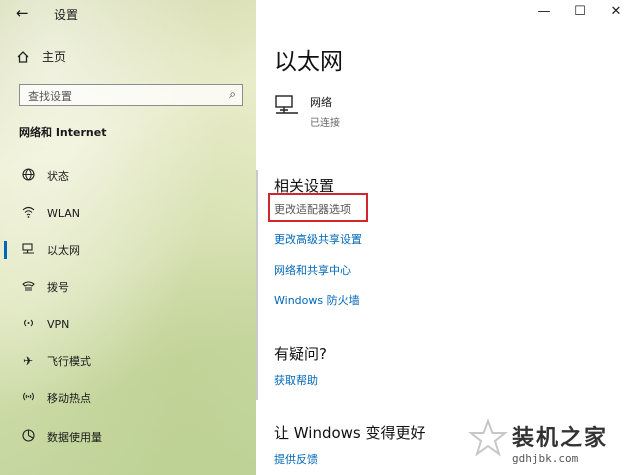  I want to click on sidebar-item-label: 拨号, so click(58, 287).